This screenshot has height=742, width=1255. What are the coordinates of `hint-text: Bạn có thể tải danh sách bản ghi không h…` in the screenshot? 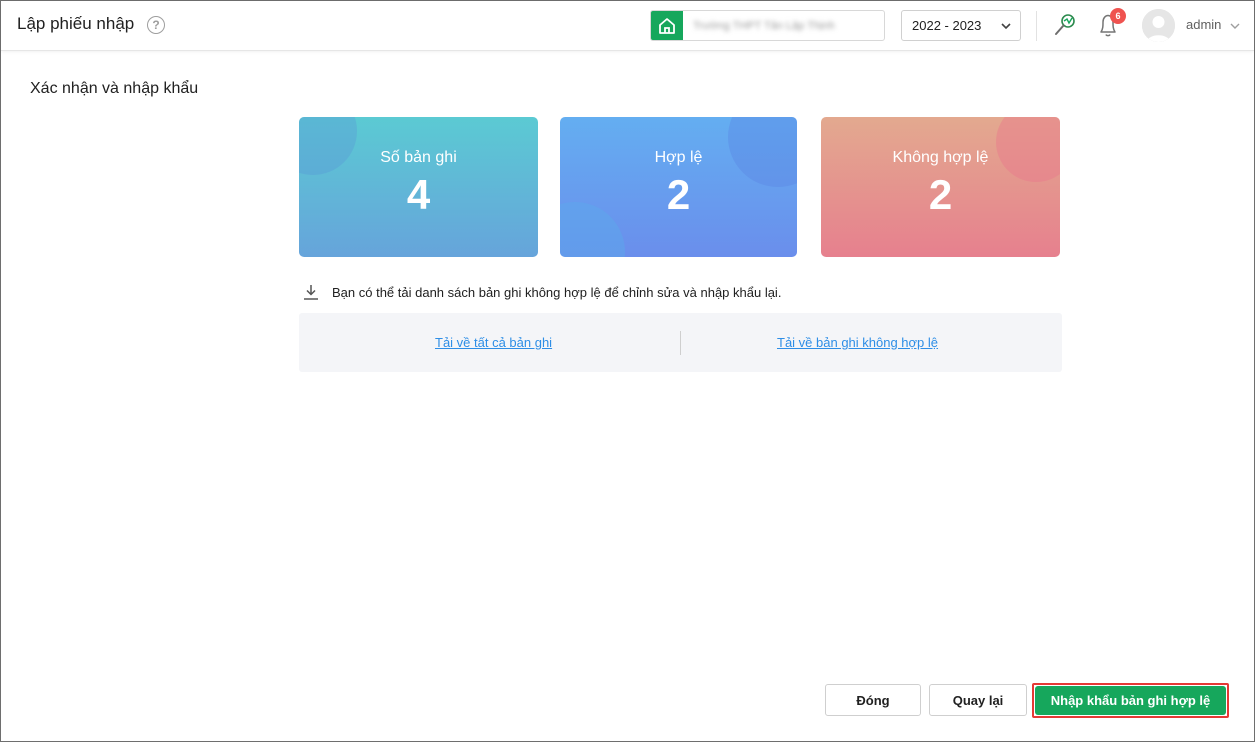 It's located at (557, 292).